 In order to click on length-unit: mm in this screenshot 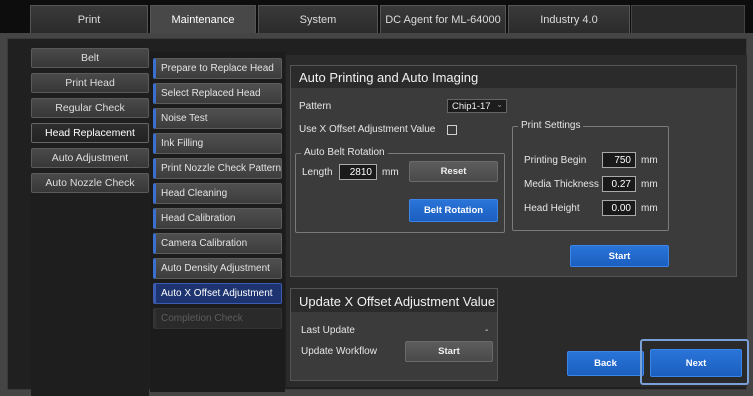, I will do `click(390, 172)`.